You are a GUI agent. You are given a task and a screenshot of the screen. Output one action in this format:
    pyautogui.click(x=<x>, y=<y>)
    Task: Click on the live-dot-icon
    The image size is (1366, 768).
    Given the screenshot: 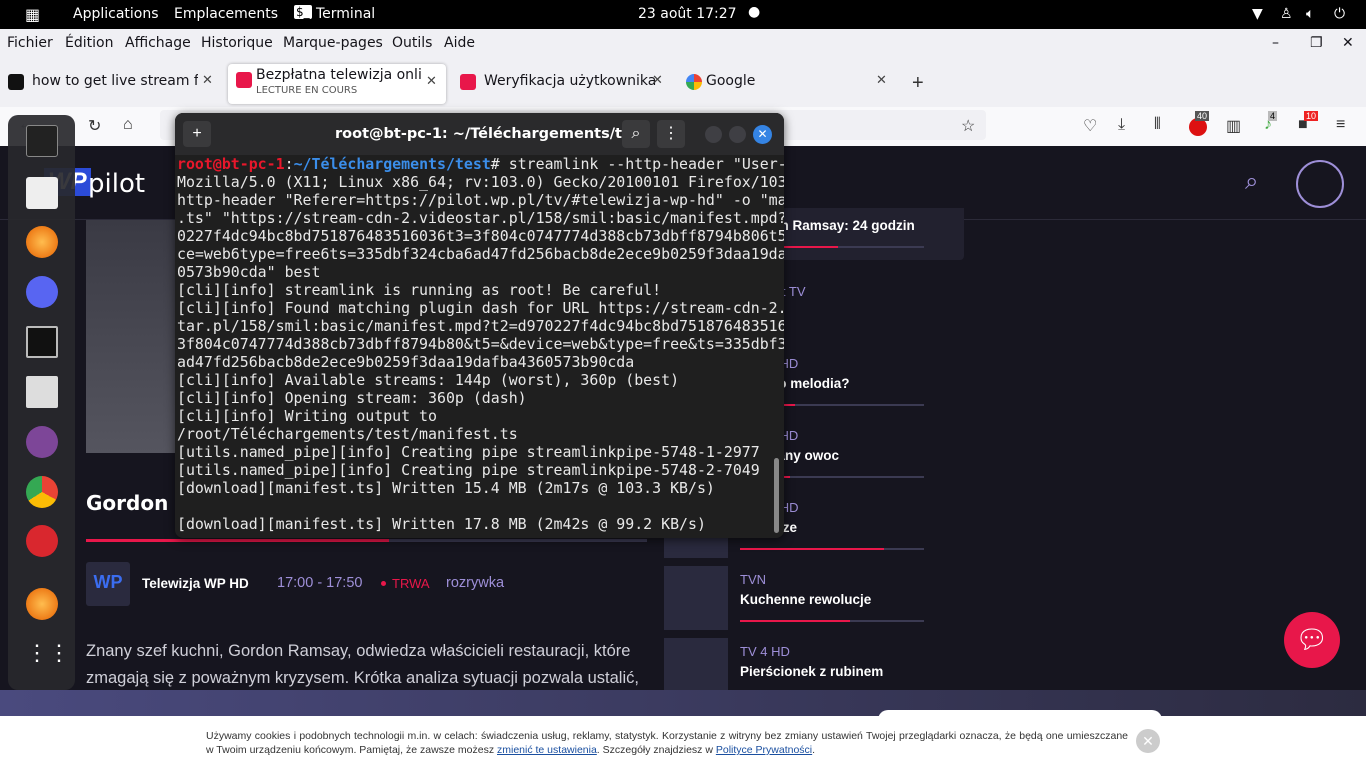 What is the action you would take?
    pyautogui.click(x=383, y=583)
    